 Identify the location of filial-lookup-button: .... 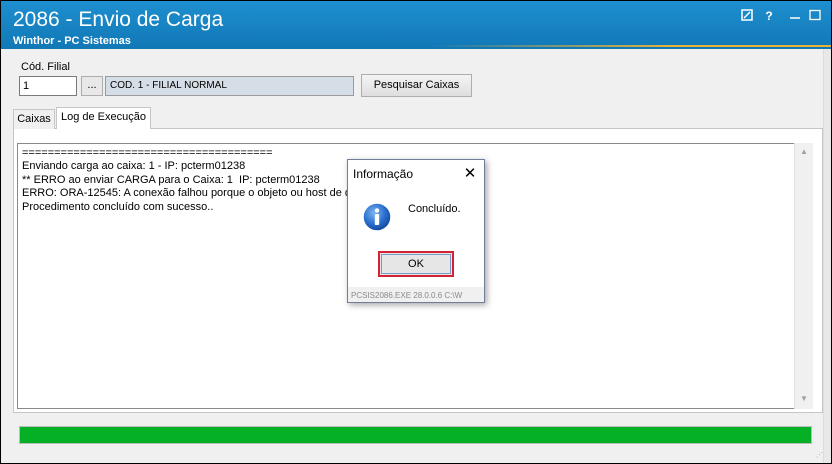
(92, 86).